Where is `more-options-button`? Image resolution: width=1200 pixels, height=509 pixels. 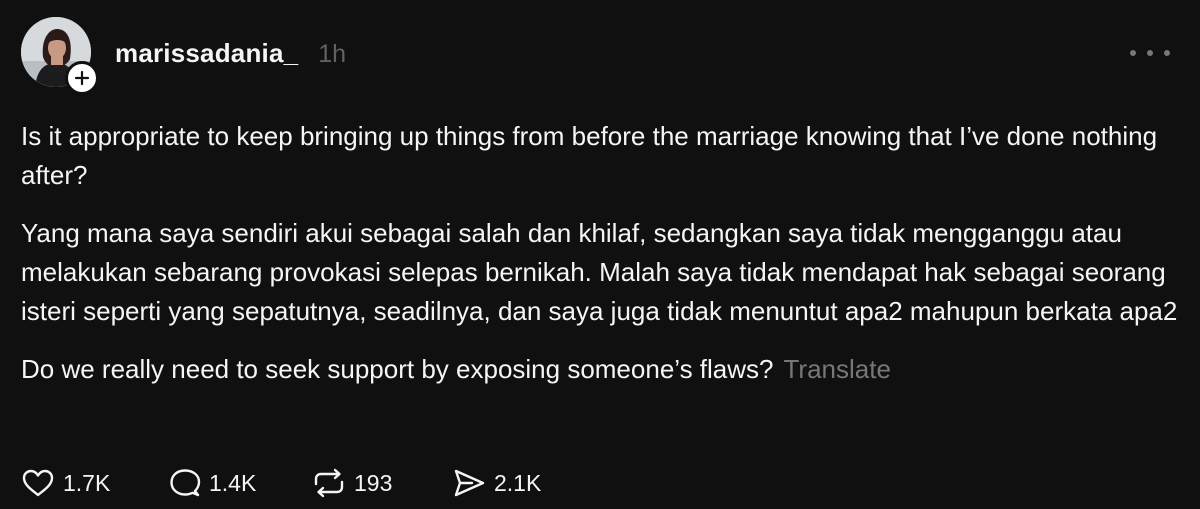
more-options-button is located at coordinates (1150, 53).